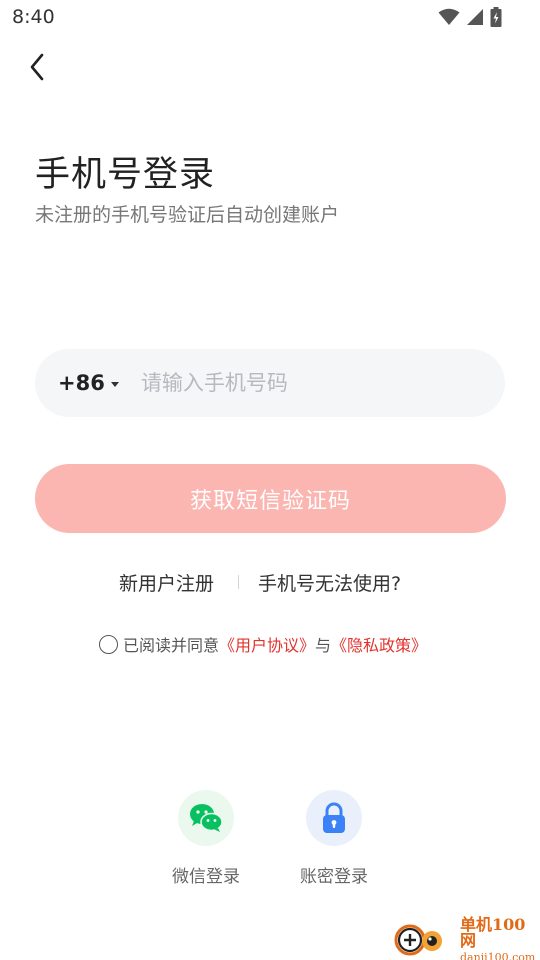  Describe the element at coordinates (81, 383) in the screenshot. I see `country-code-selector: +86` at that location.